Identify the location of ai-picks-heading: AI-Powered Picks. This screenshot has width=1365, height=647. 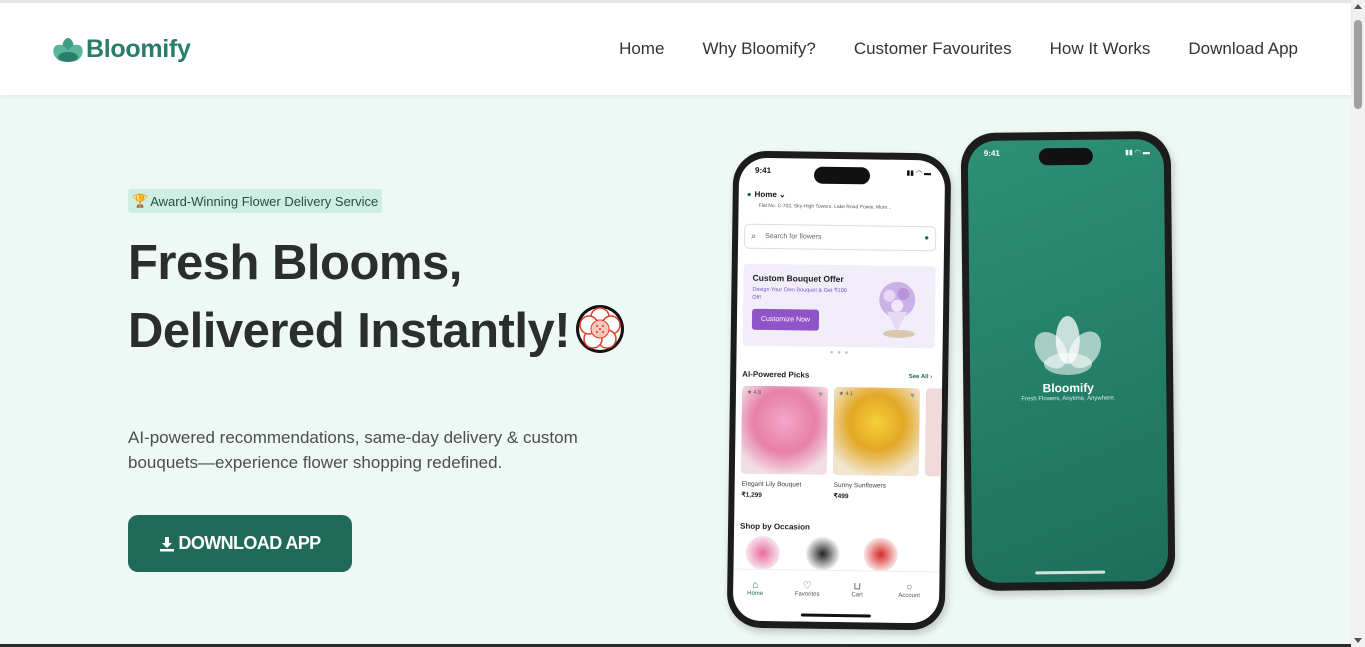
(776, 374).